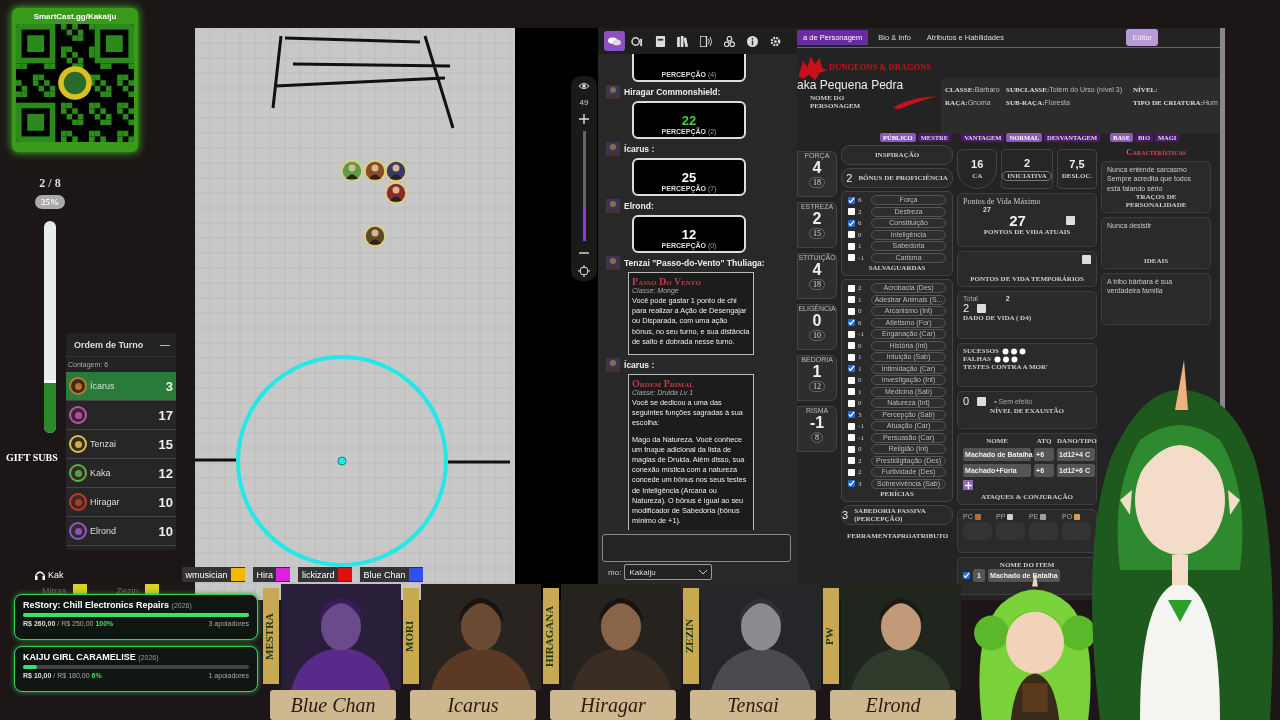 The width and height of the screenshot is (1280, 720). I want to click on info-icon, so click(753, 41).